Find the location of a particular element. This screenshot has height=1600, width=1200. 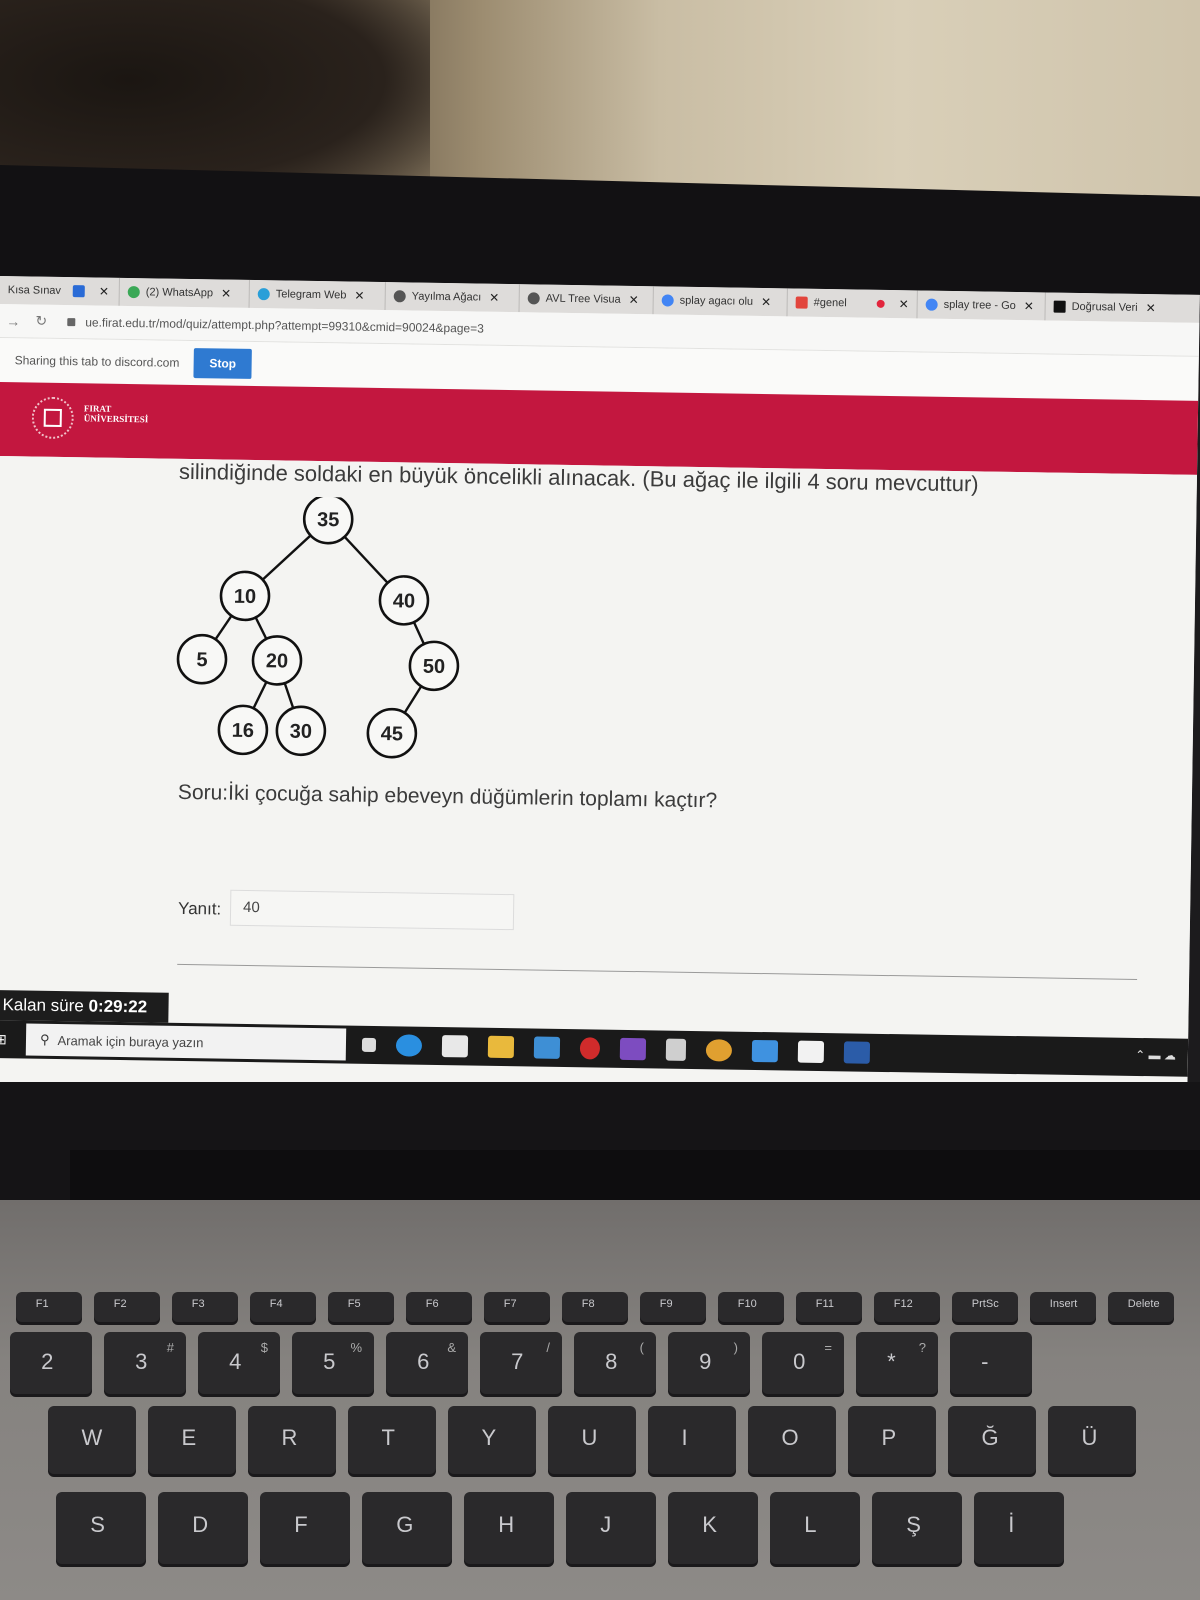

key: F6 is located at coordinates (439, 1307).